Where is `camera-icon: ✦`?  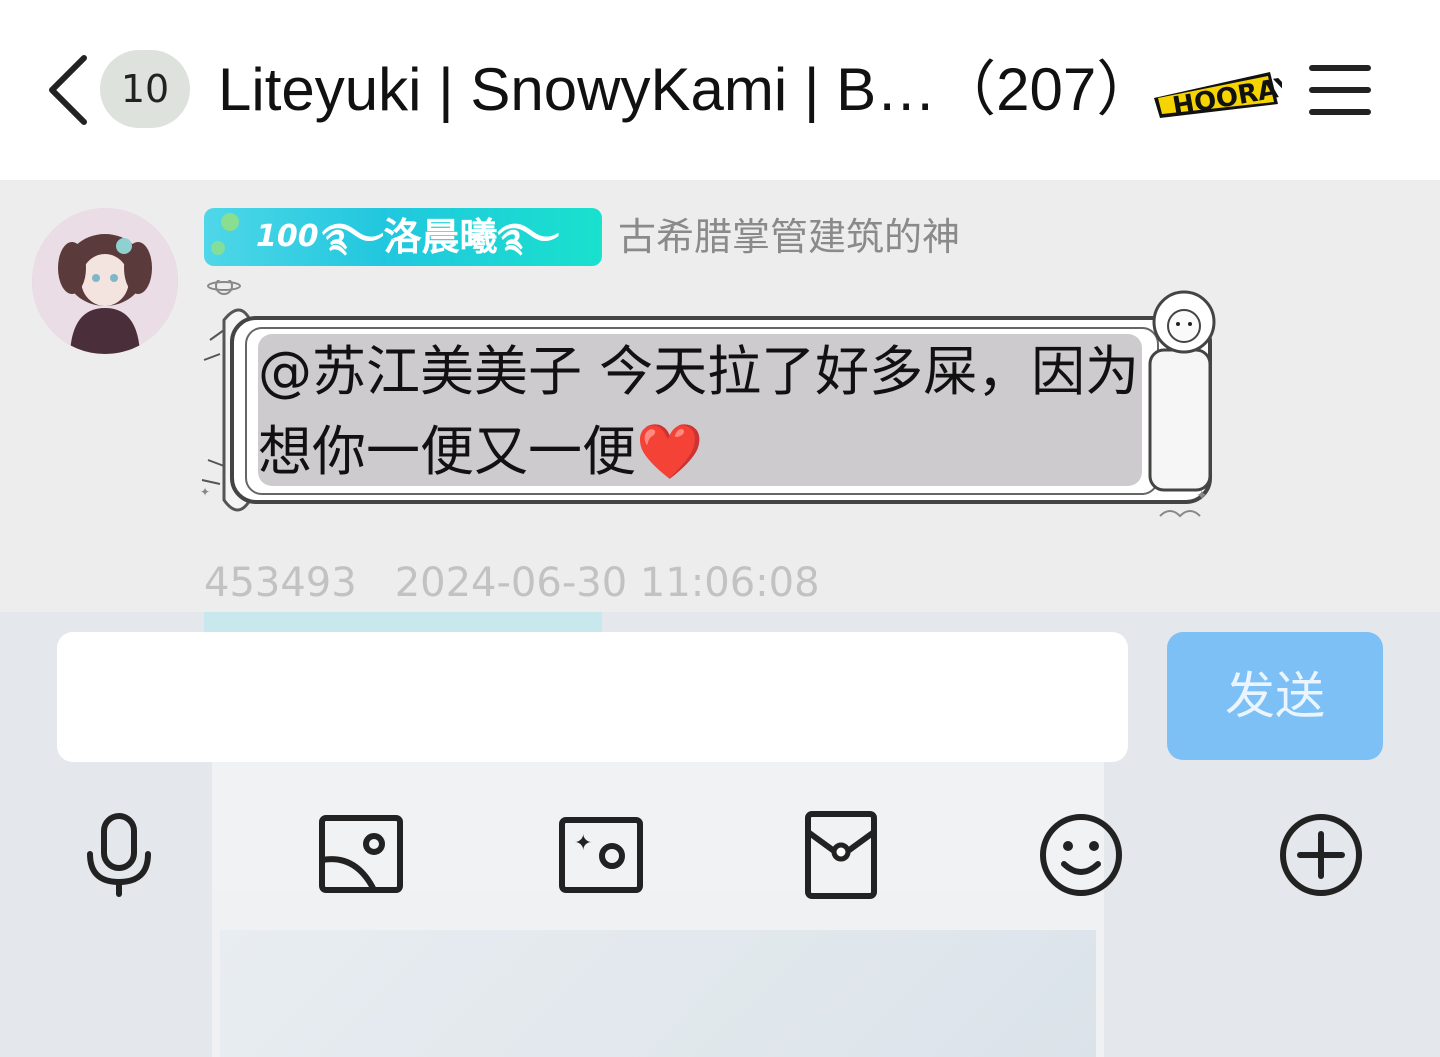 camera-icon: ✦ is located at coordinates (601, 855).